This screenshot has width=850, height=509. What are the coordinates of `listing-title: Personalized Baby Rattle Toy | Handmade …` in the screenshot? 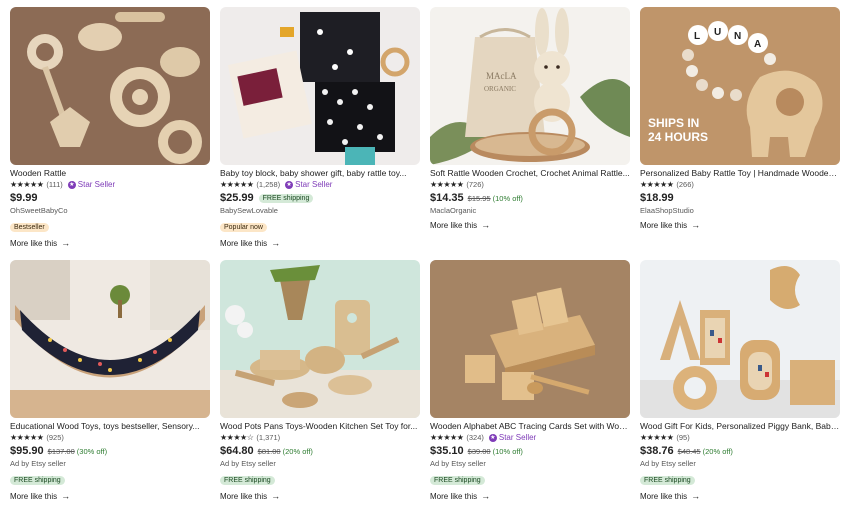 It's located at (740, 173).